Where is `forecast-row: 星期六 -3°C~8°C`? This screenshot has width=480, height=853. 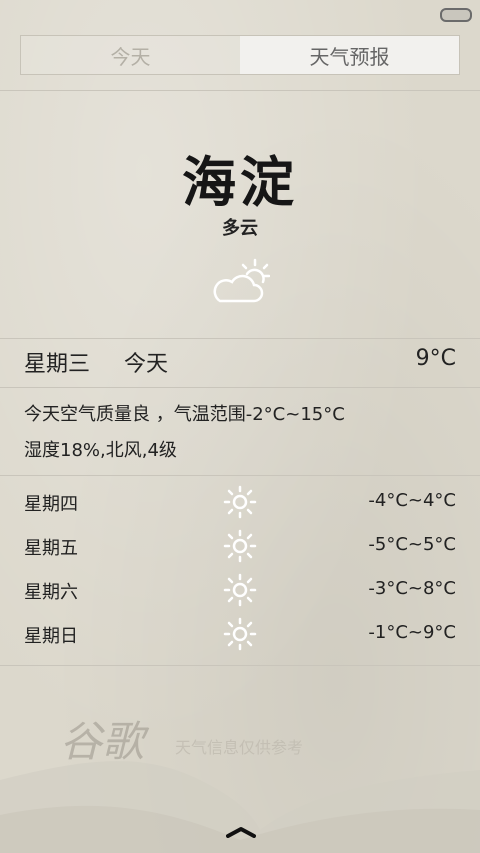 forecast-row: 星期六 -3°C~8°C is located at coordinates (240, 590).